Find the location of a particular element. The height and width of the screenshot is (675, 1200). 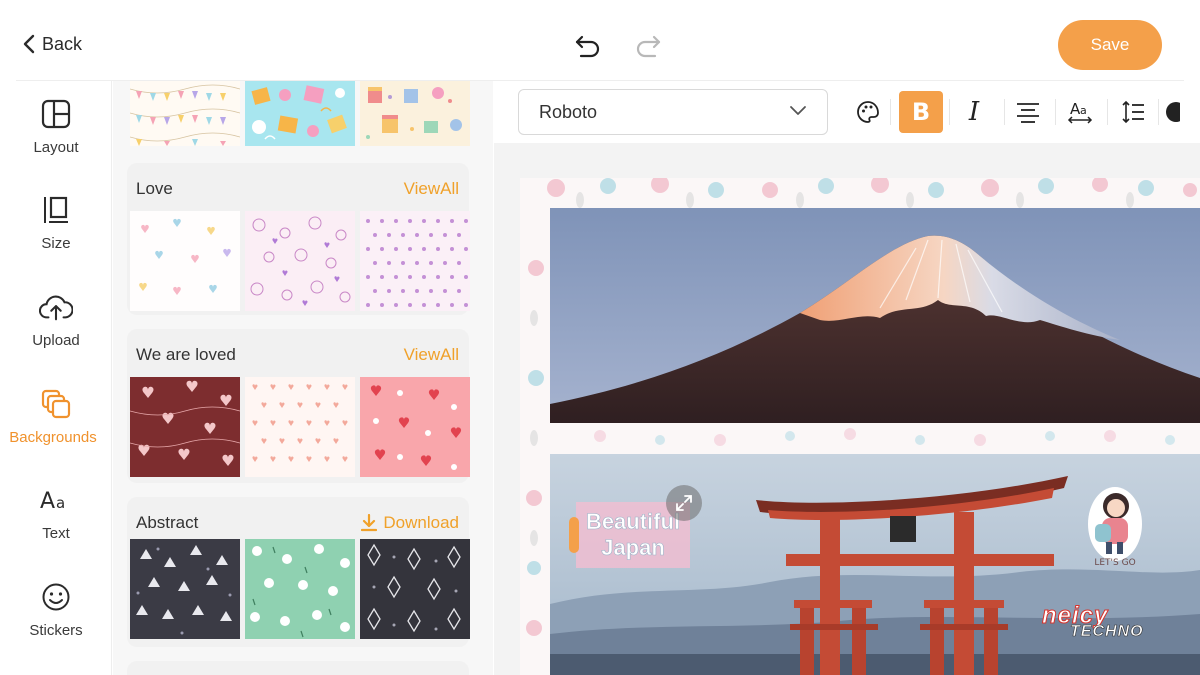

rail-label-size: Size is located at coordinates (56, 243).